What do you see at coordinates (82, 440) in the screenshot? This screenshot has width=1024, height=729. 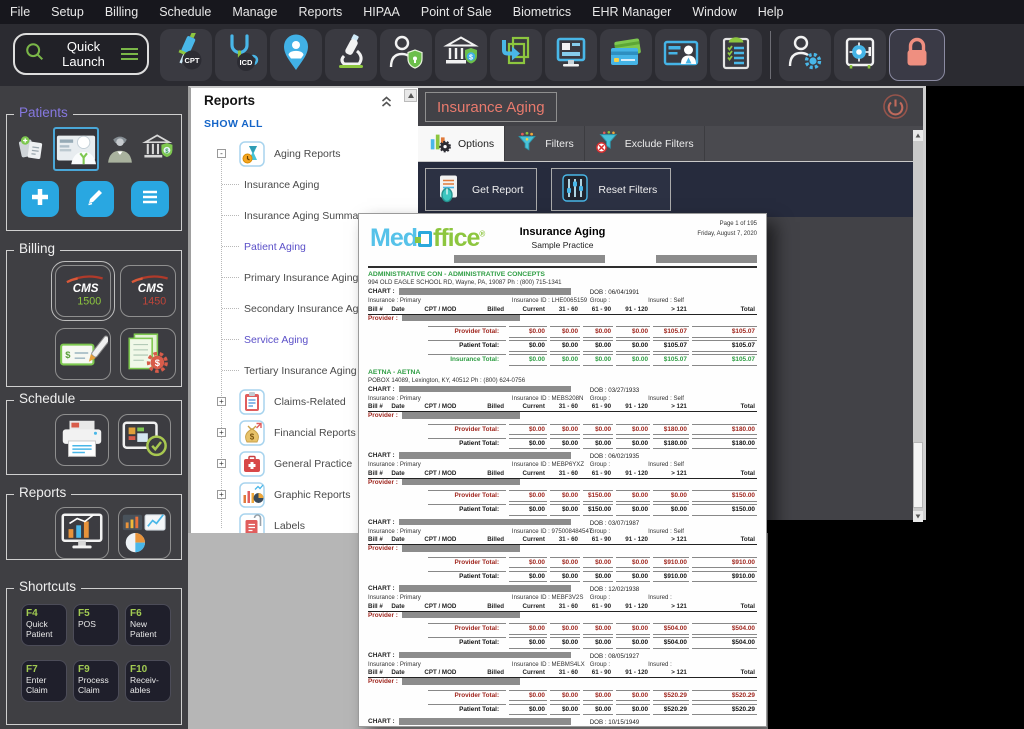 I see `print-schedule-button` at bounding box center [82, 440].